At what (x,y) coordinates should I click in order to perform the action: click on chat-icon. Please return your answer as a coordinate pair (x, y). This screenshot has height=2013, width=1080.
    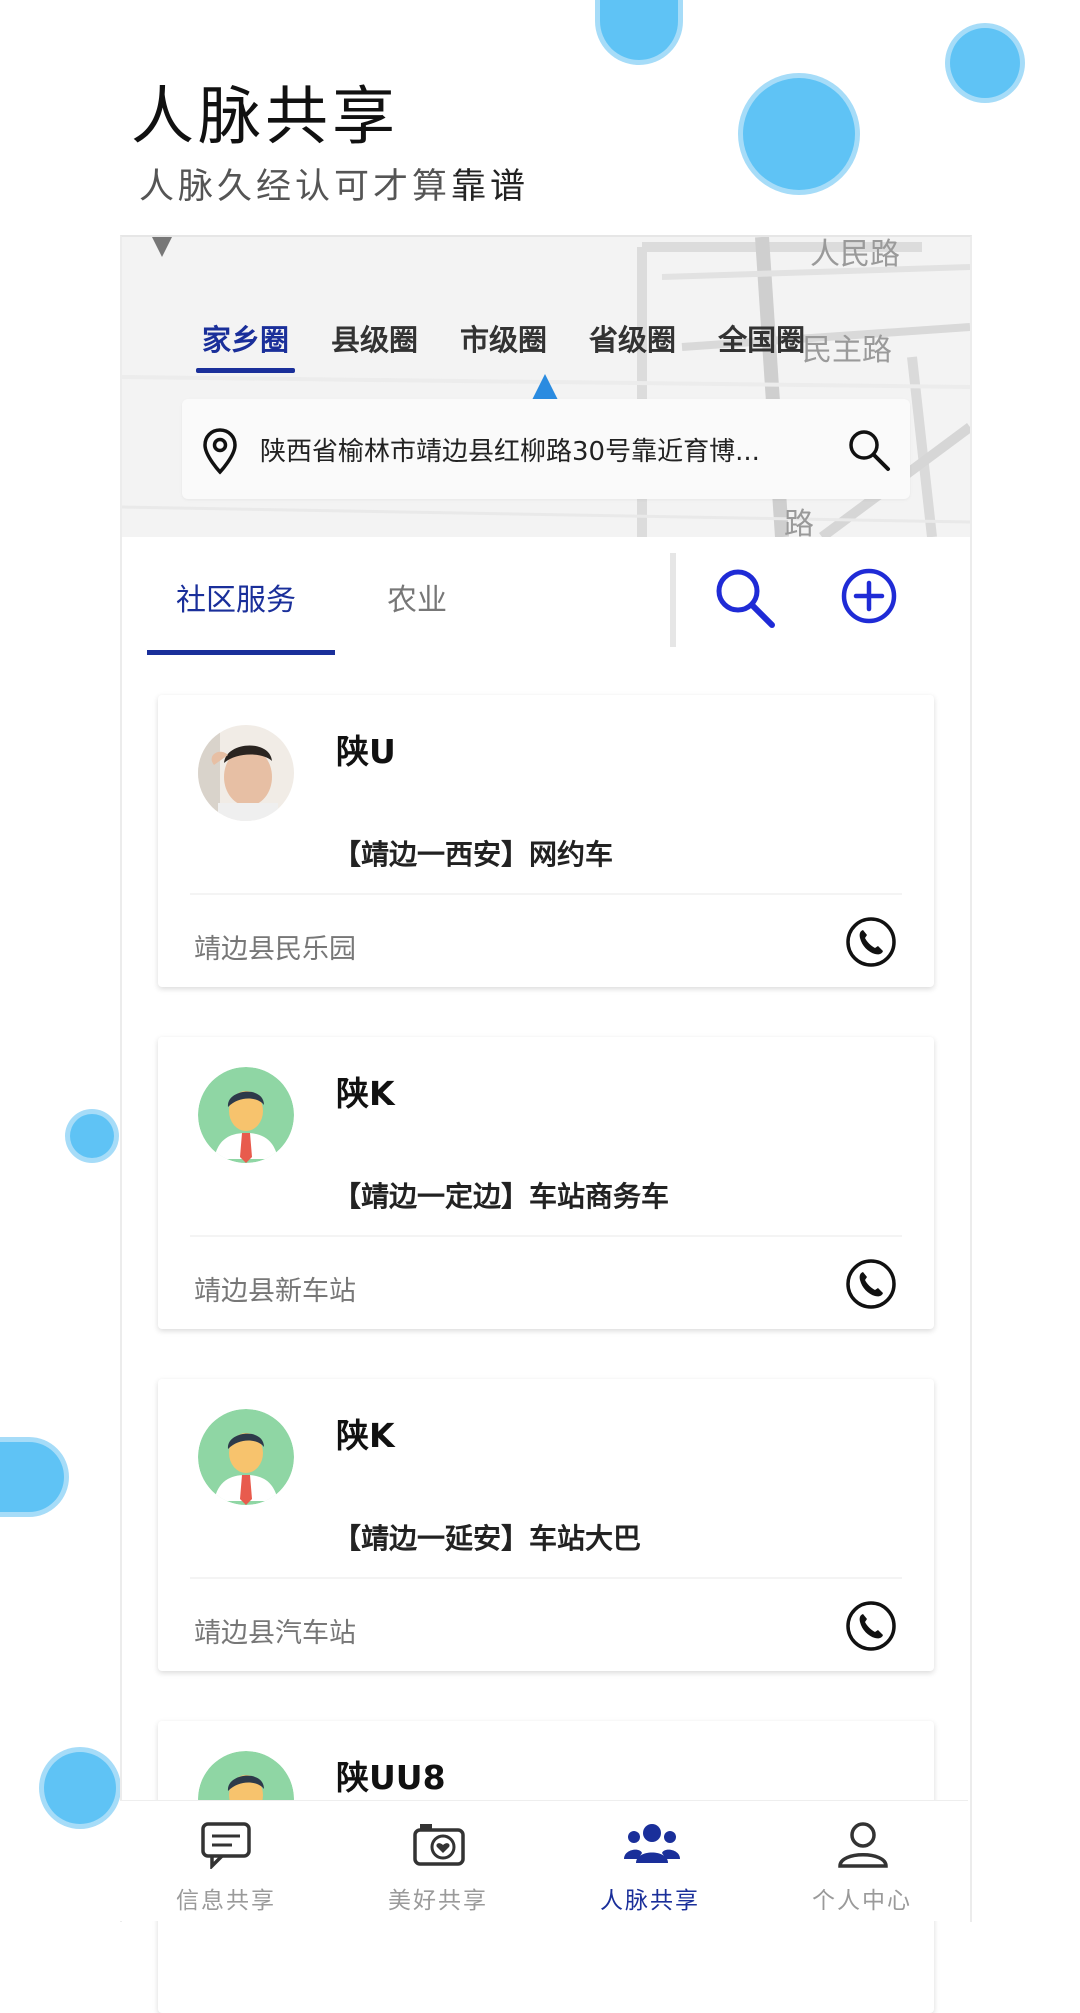
    Looking at the image, I should click on (226, 1847).